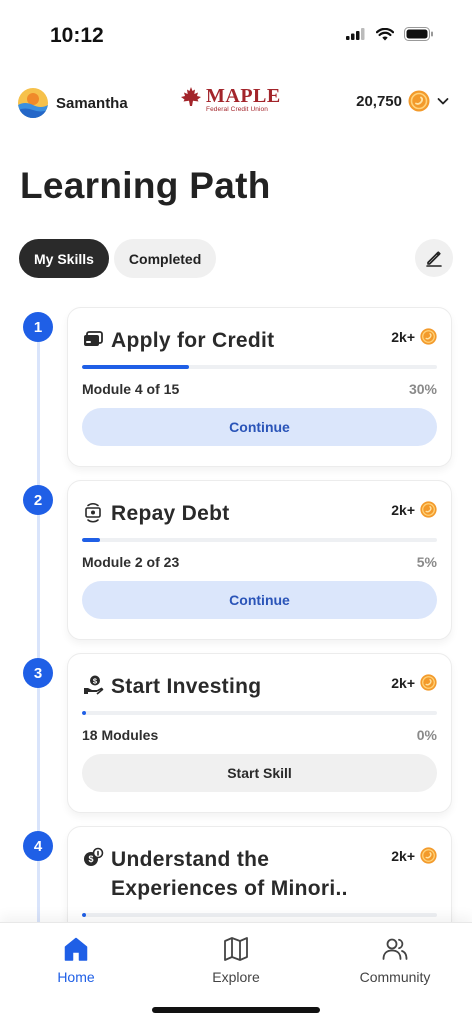 This screenshot has width=472, height=1024. I want to click on module-count: Module 4 of 15, so click(131, 389).